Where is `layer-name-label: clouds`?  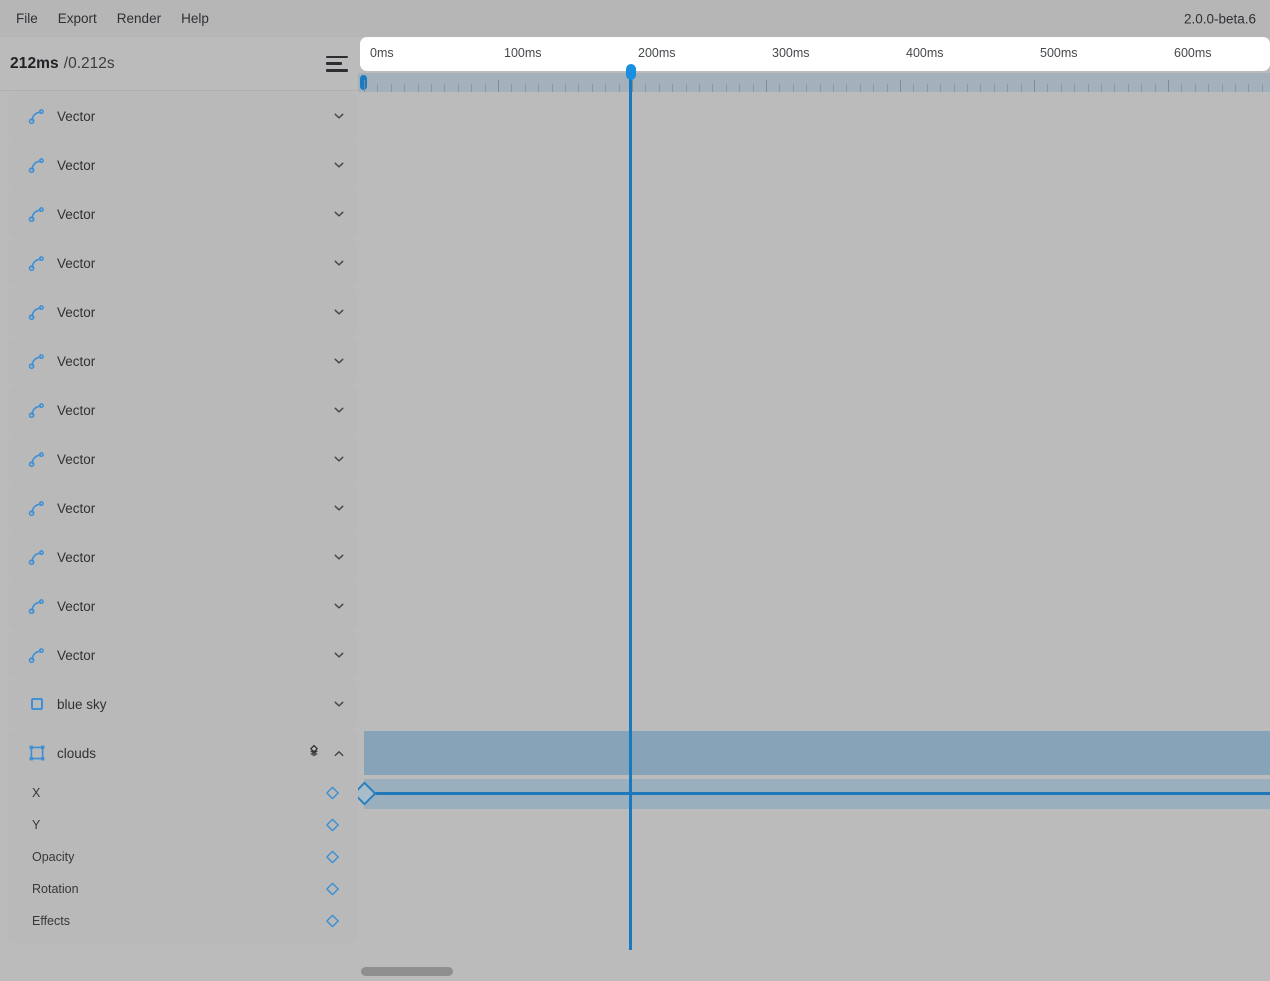
layer-name-label: clouds is located at coordinates (77, 753).